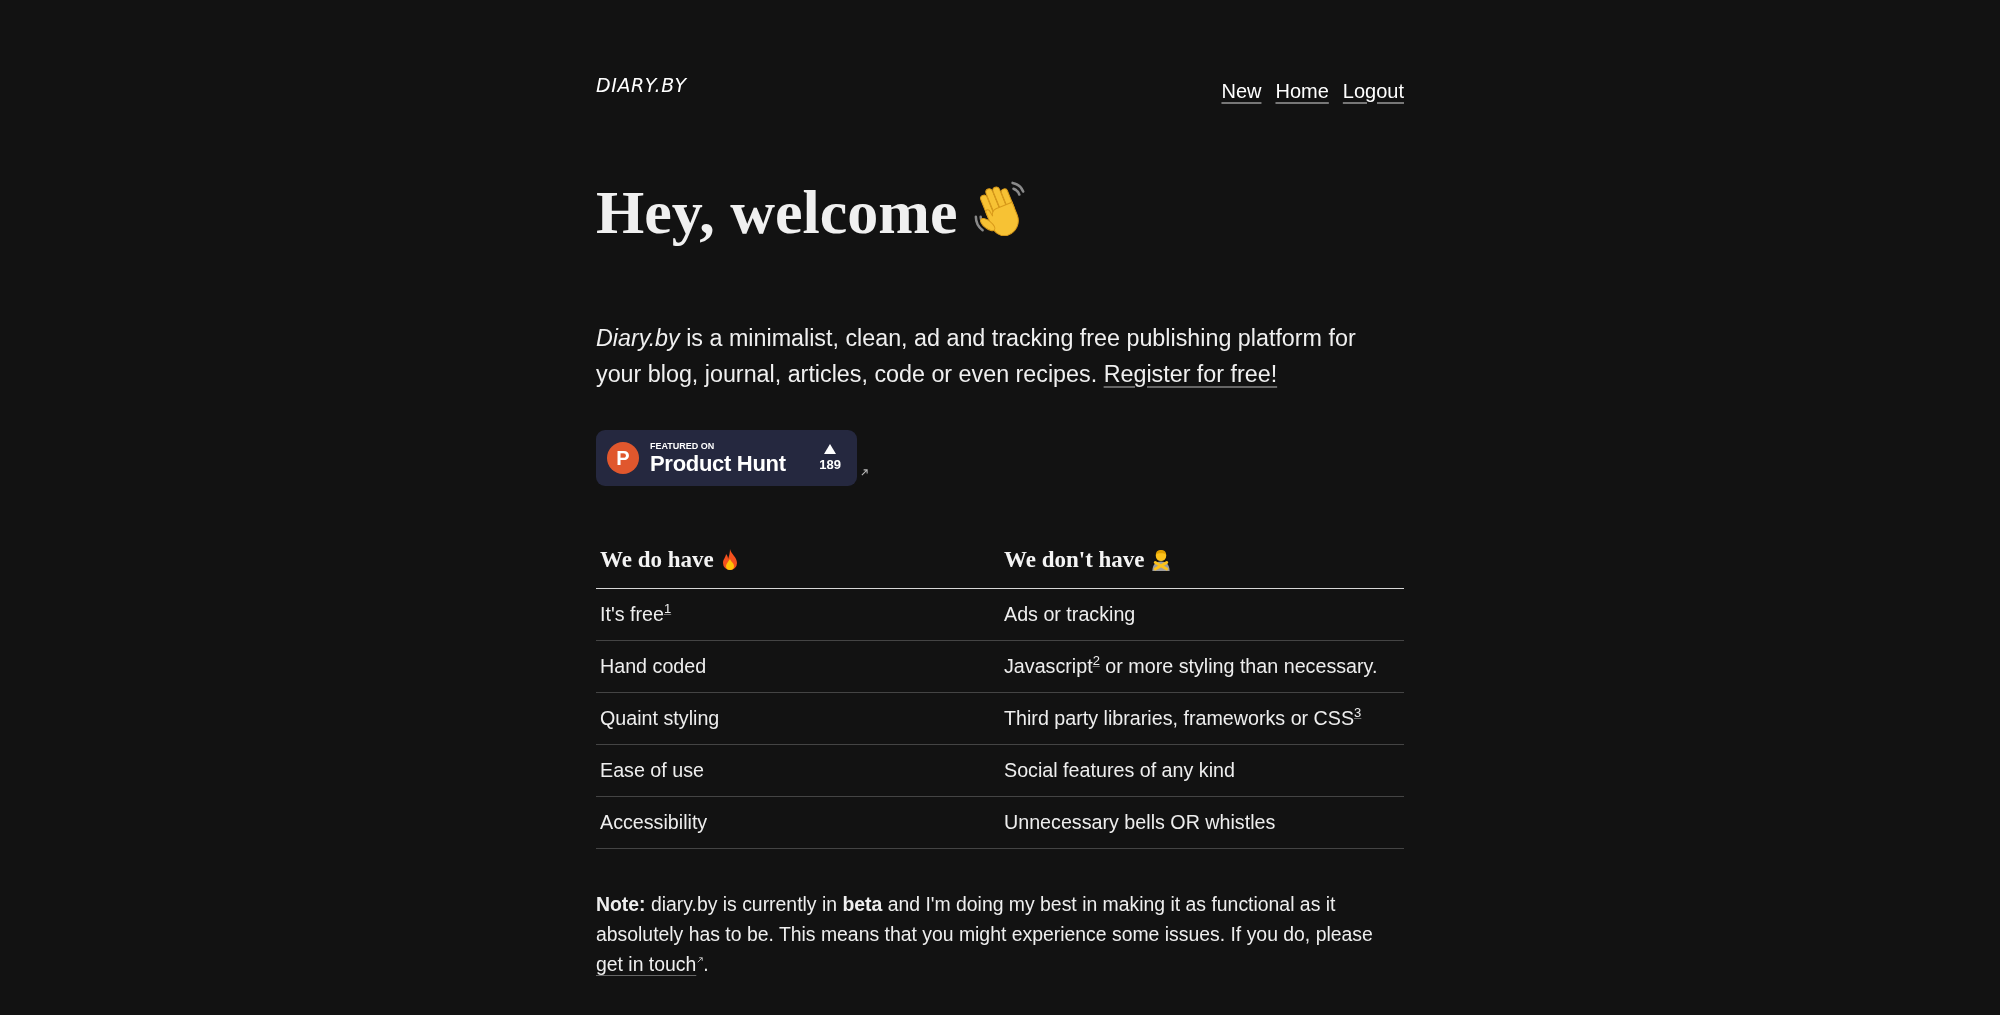 The height and width of the screenshot is (1015, 2000). Describe the element at coordinates (623, 458) in the screenshot. I see `badge-logo: P` at that location.